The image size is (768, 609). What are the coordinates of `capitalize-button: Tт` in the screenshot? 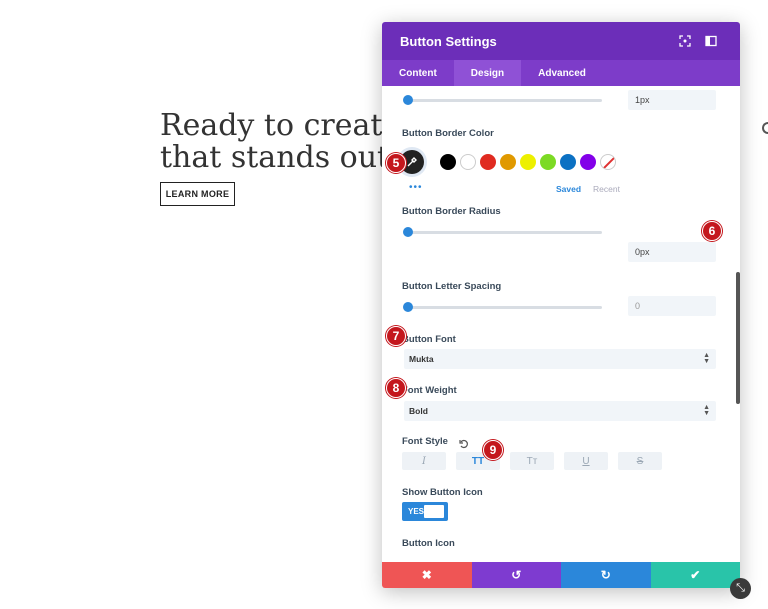 It's located at (532, 461).